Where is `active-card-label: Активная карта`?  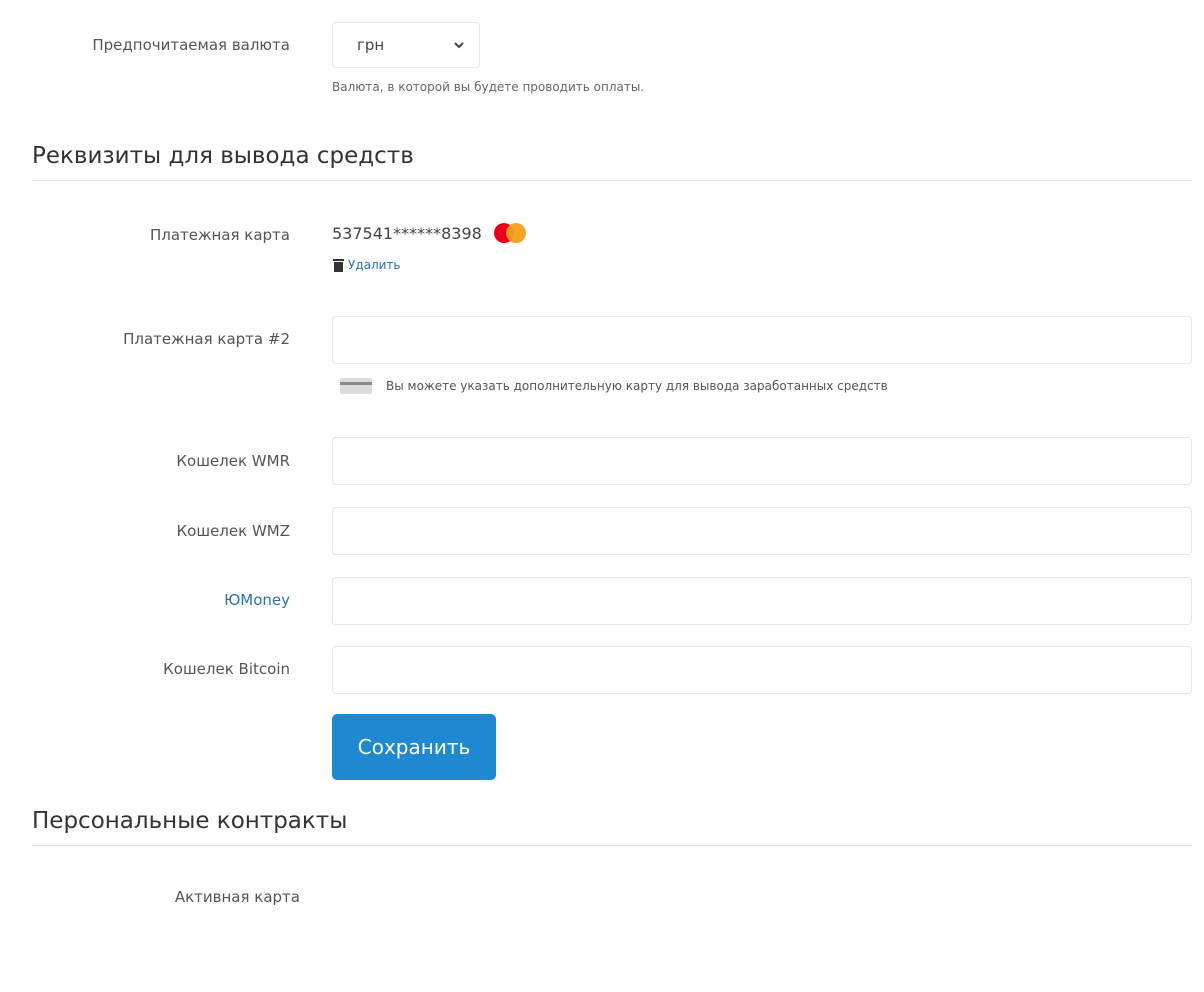
active-card-label: Активная карта is located at coordinates (237, 897).